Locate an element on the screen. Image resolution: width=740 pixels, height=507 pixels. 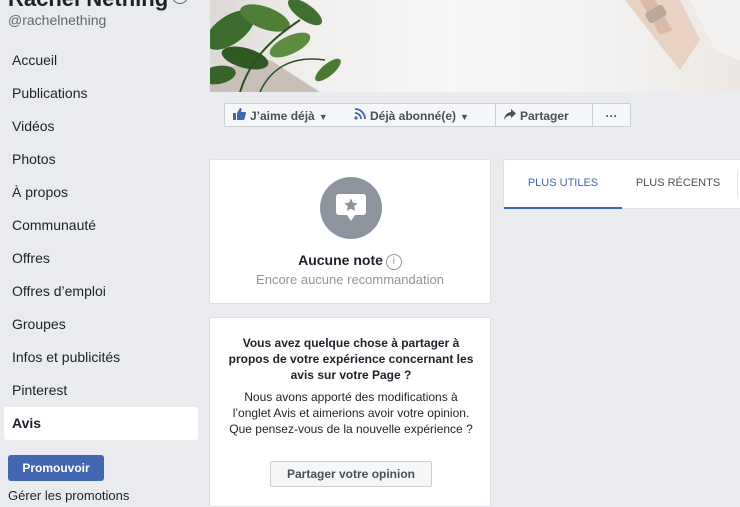
promote-button: Promouvoir is located at coordinates (56, 468).